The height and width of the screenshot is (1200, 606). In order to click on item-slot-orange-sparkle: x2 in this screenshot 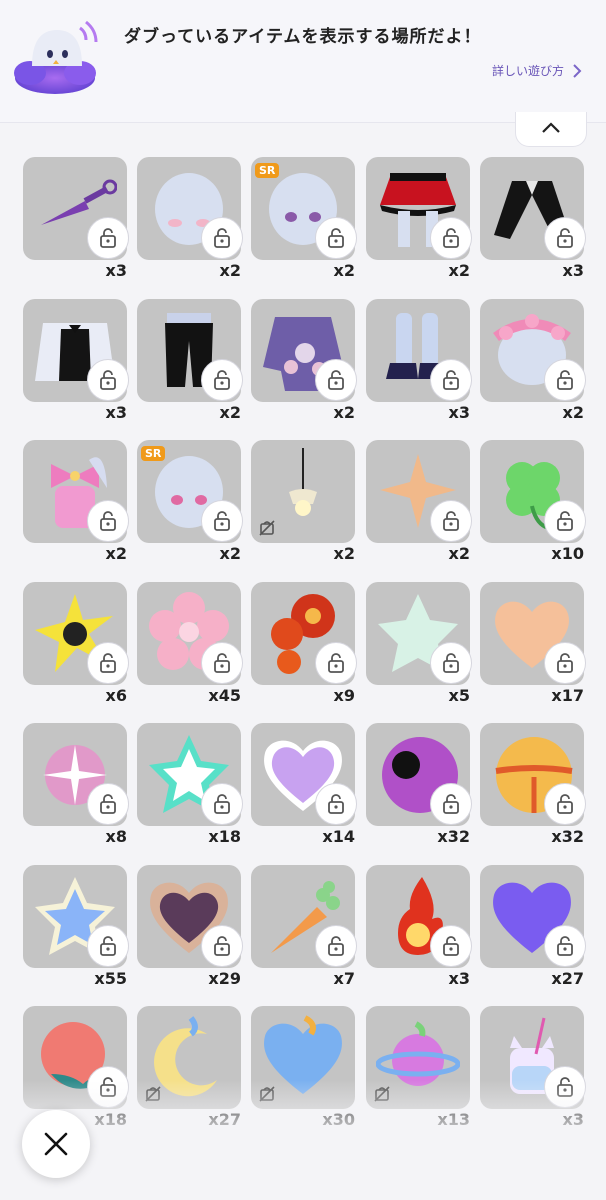, I will do `click(419, 502)`.